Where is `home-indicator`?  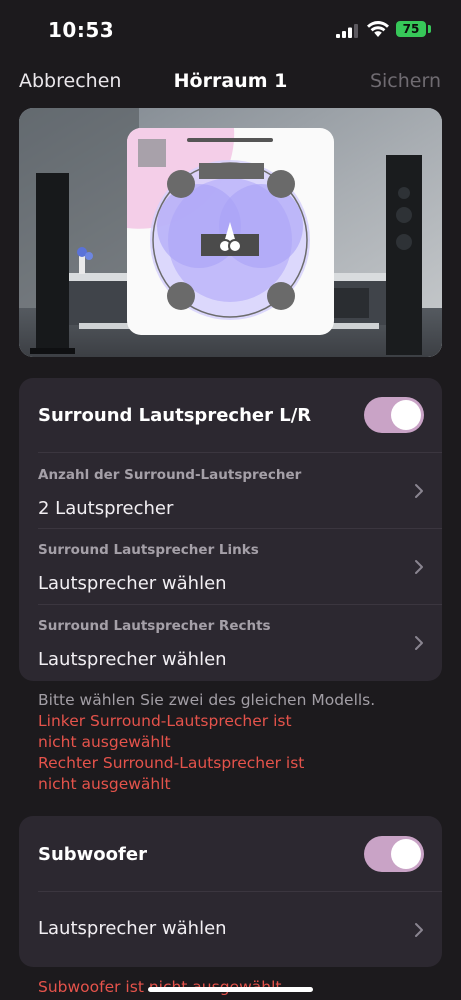
home-indicator is located at coordinates (230, 989).